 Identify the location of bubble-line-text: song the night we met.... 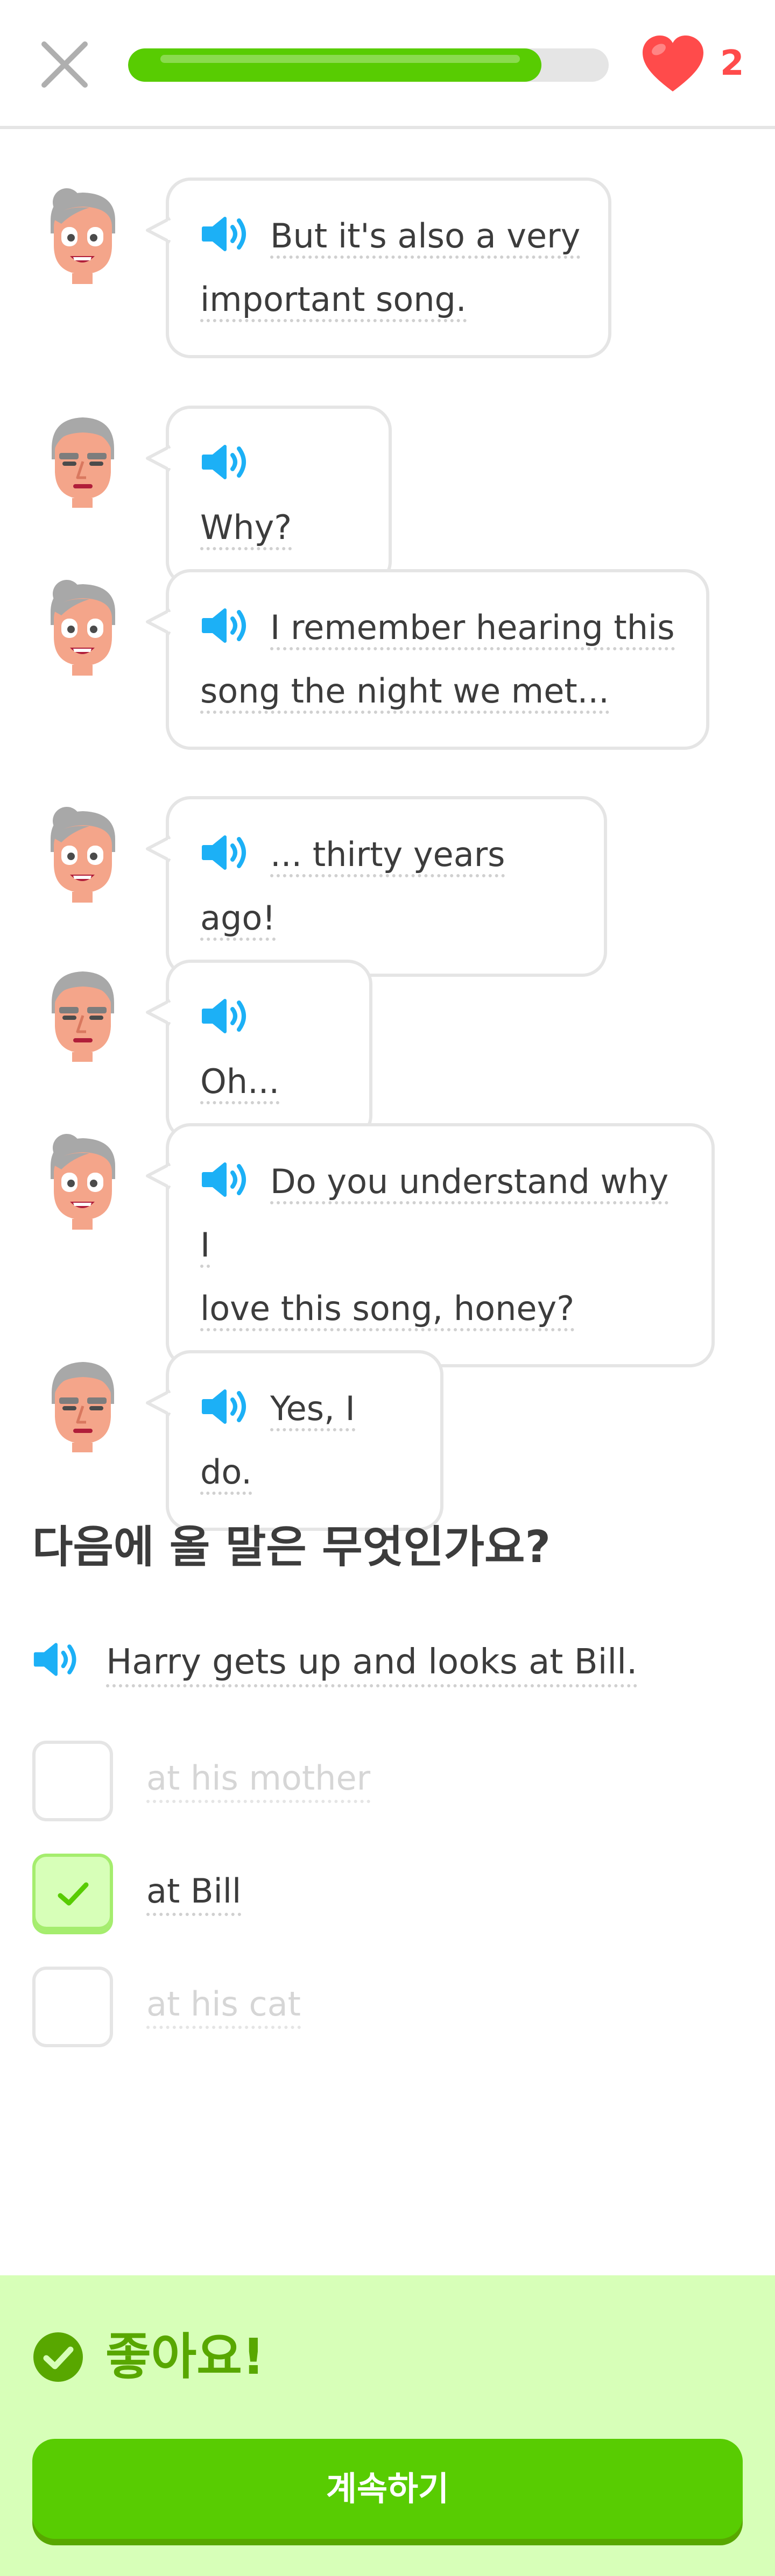
(404, 692).